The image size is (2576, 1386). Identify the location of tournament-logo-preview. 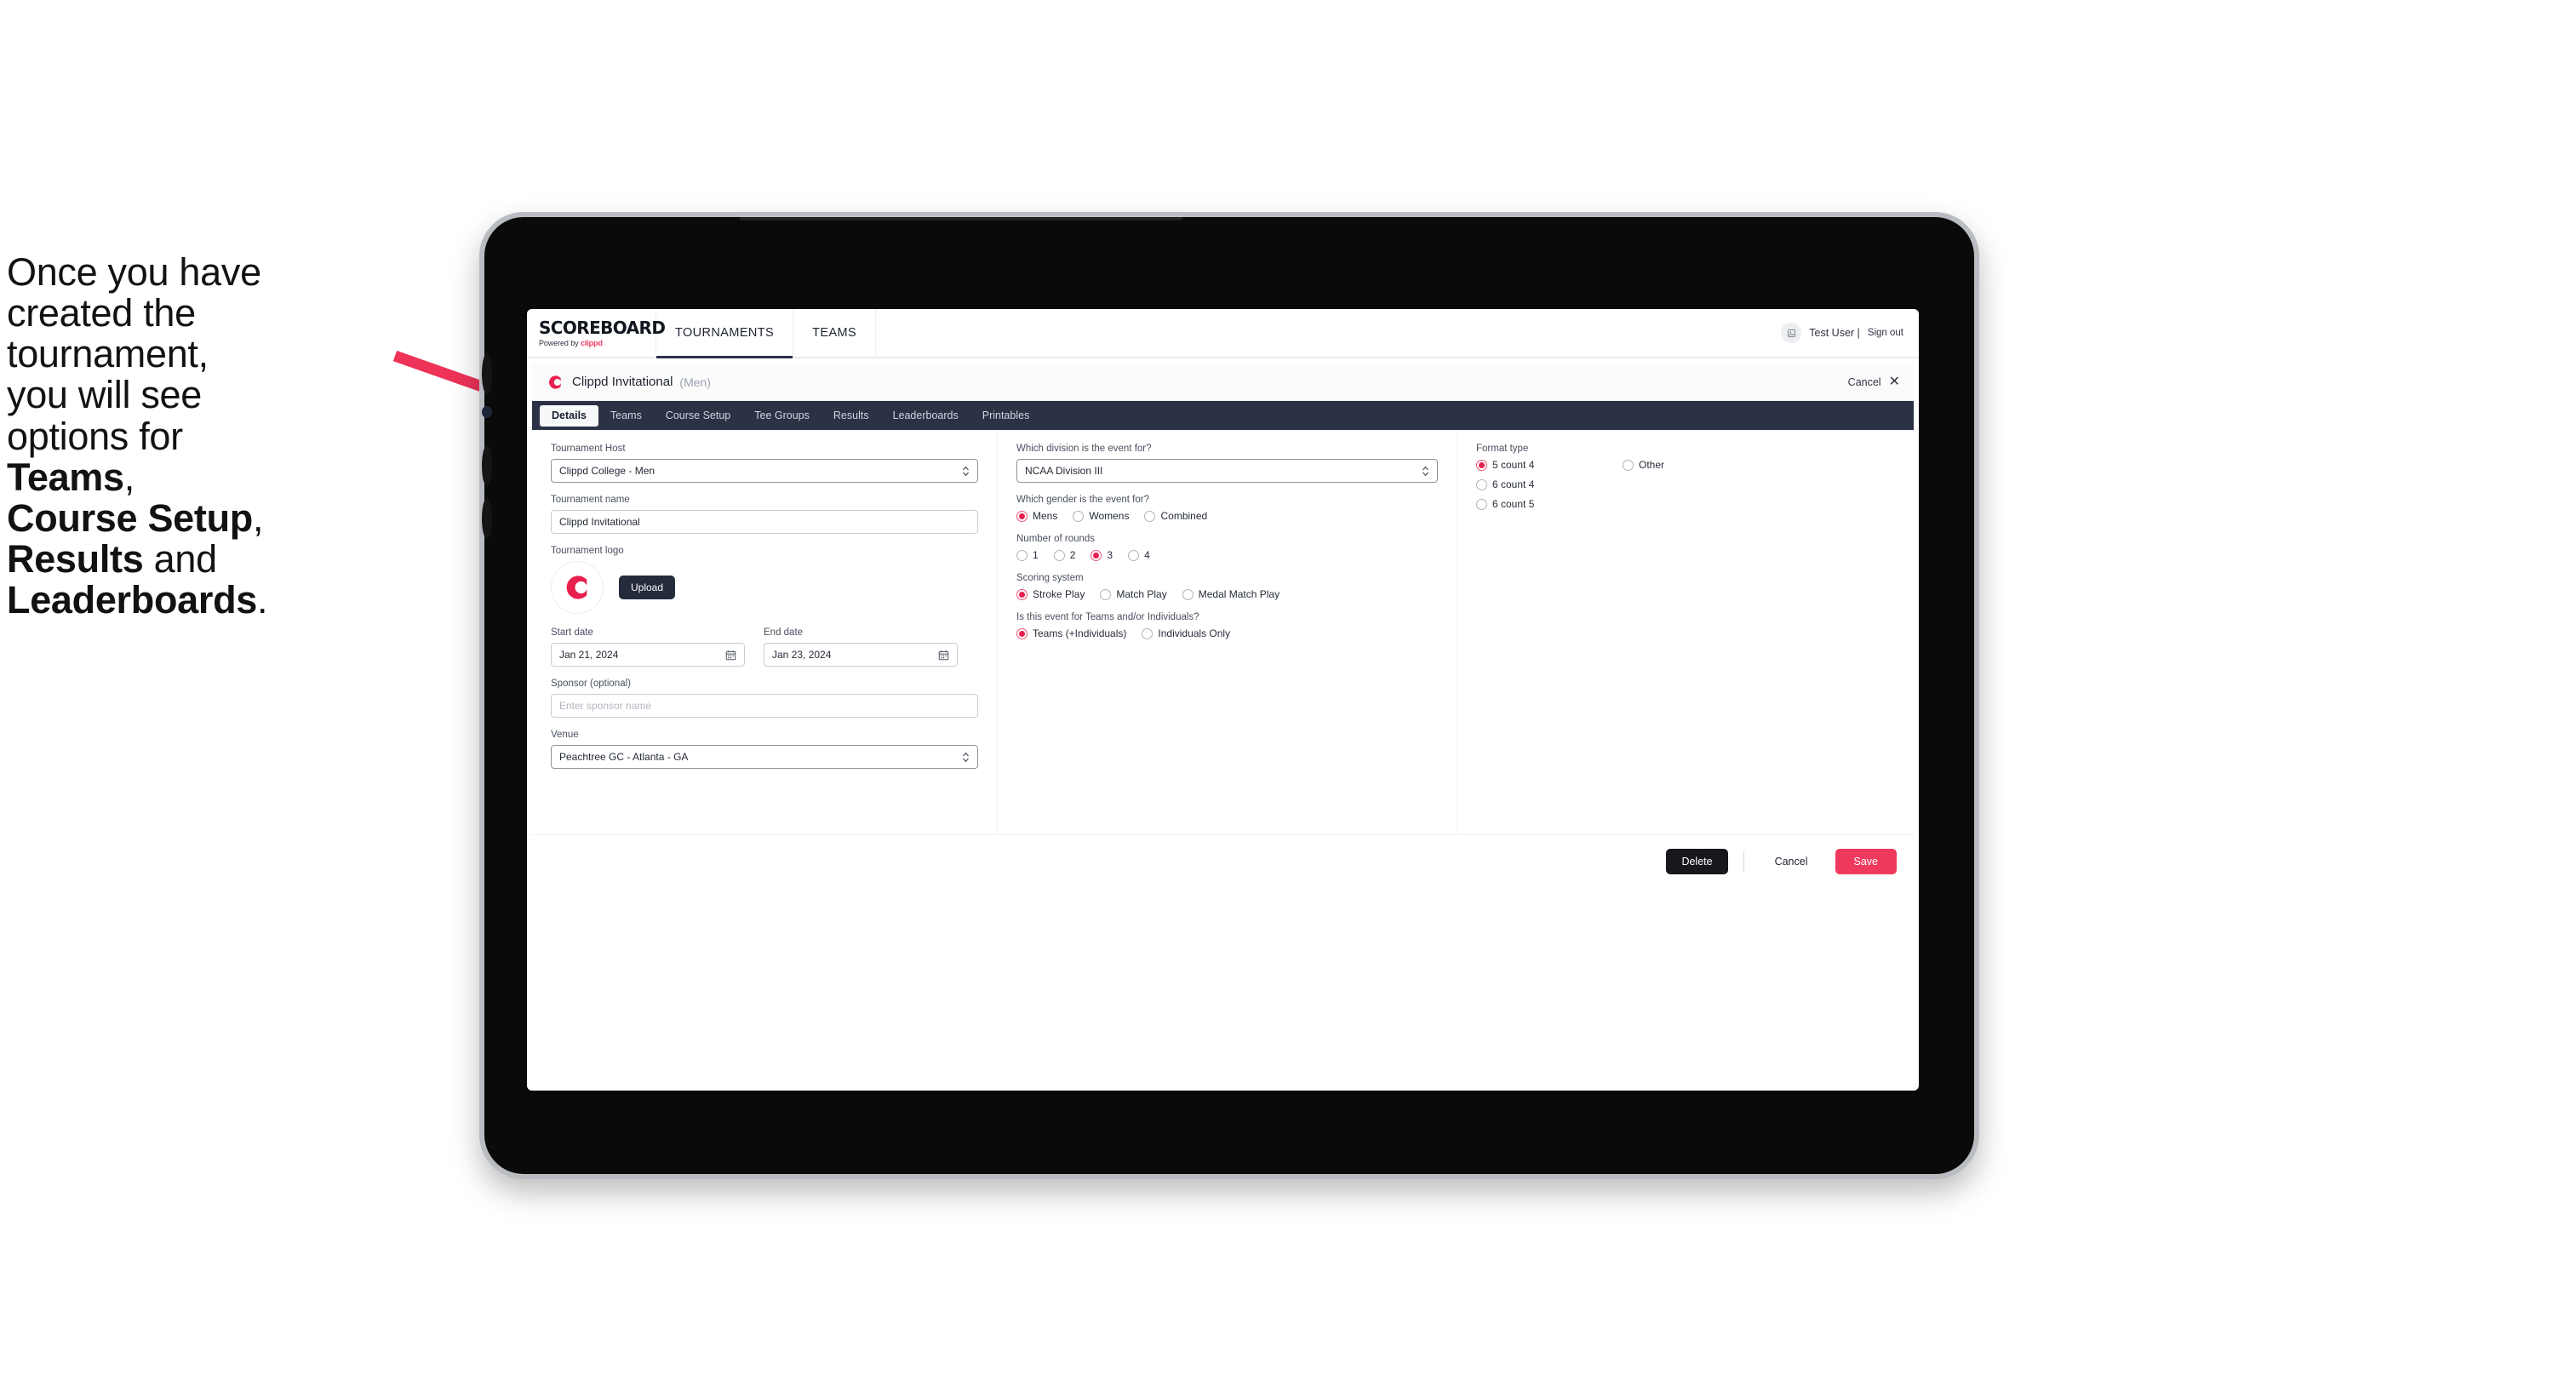
(577, 587).